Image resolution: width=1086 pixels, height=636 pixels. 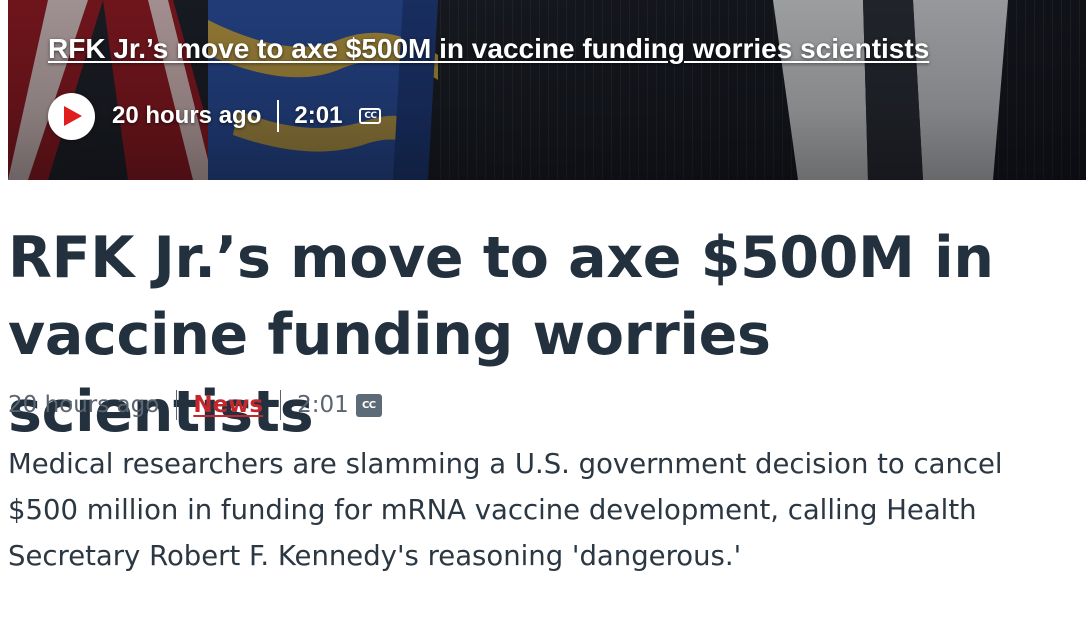 What do you see at coordinates (228, 405) in the screenshot?
I see `category-link-news: News` at bounding box center [228, 405].